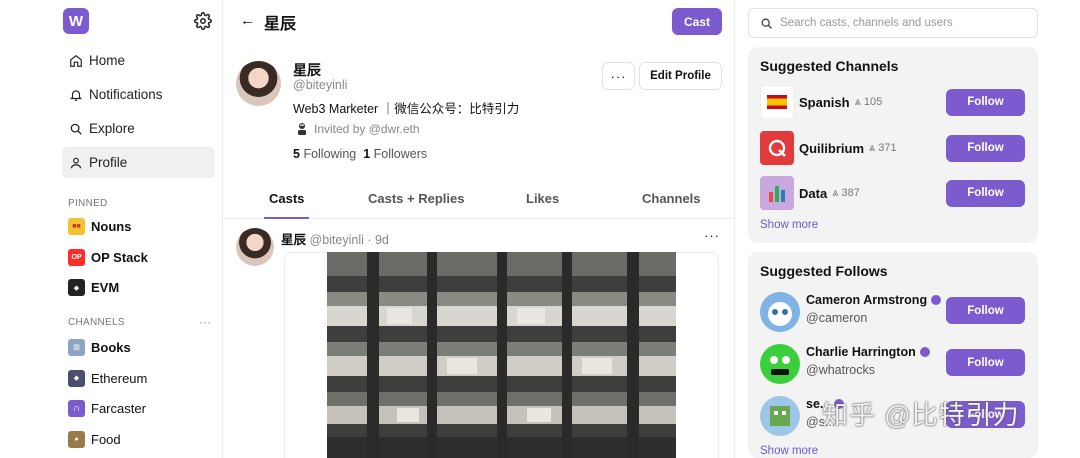 The width and height of the screenshot is (1080, 458). What do you see at coordinates (861, 352) in the screenshot?
I see `user-name-text: Charlie Harrington` at bounding box center [861, 352].